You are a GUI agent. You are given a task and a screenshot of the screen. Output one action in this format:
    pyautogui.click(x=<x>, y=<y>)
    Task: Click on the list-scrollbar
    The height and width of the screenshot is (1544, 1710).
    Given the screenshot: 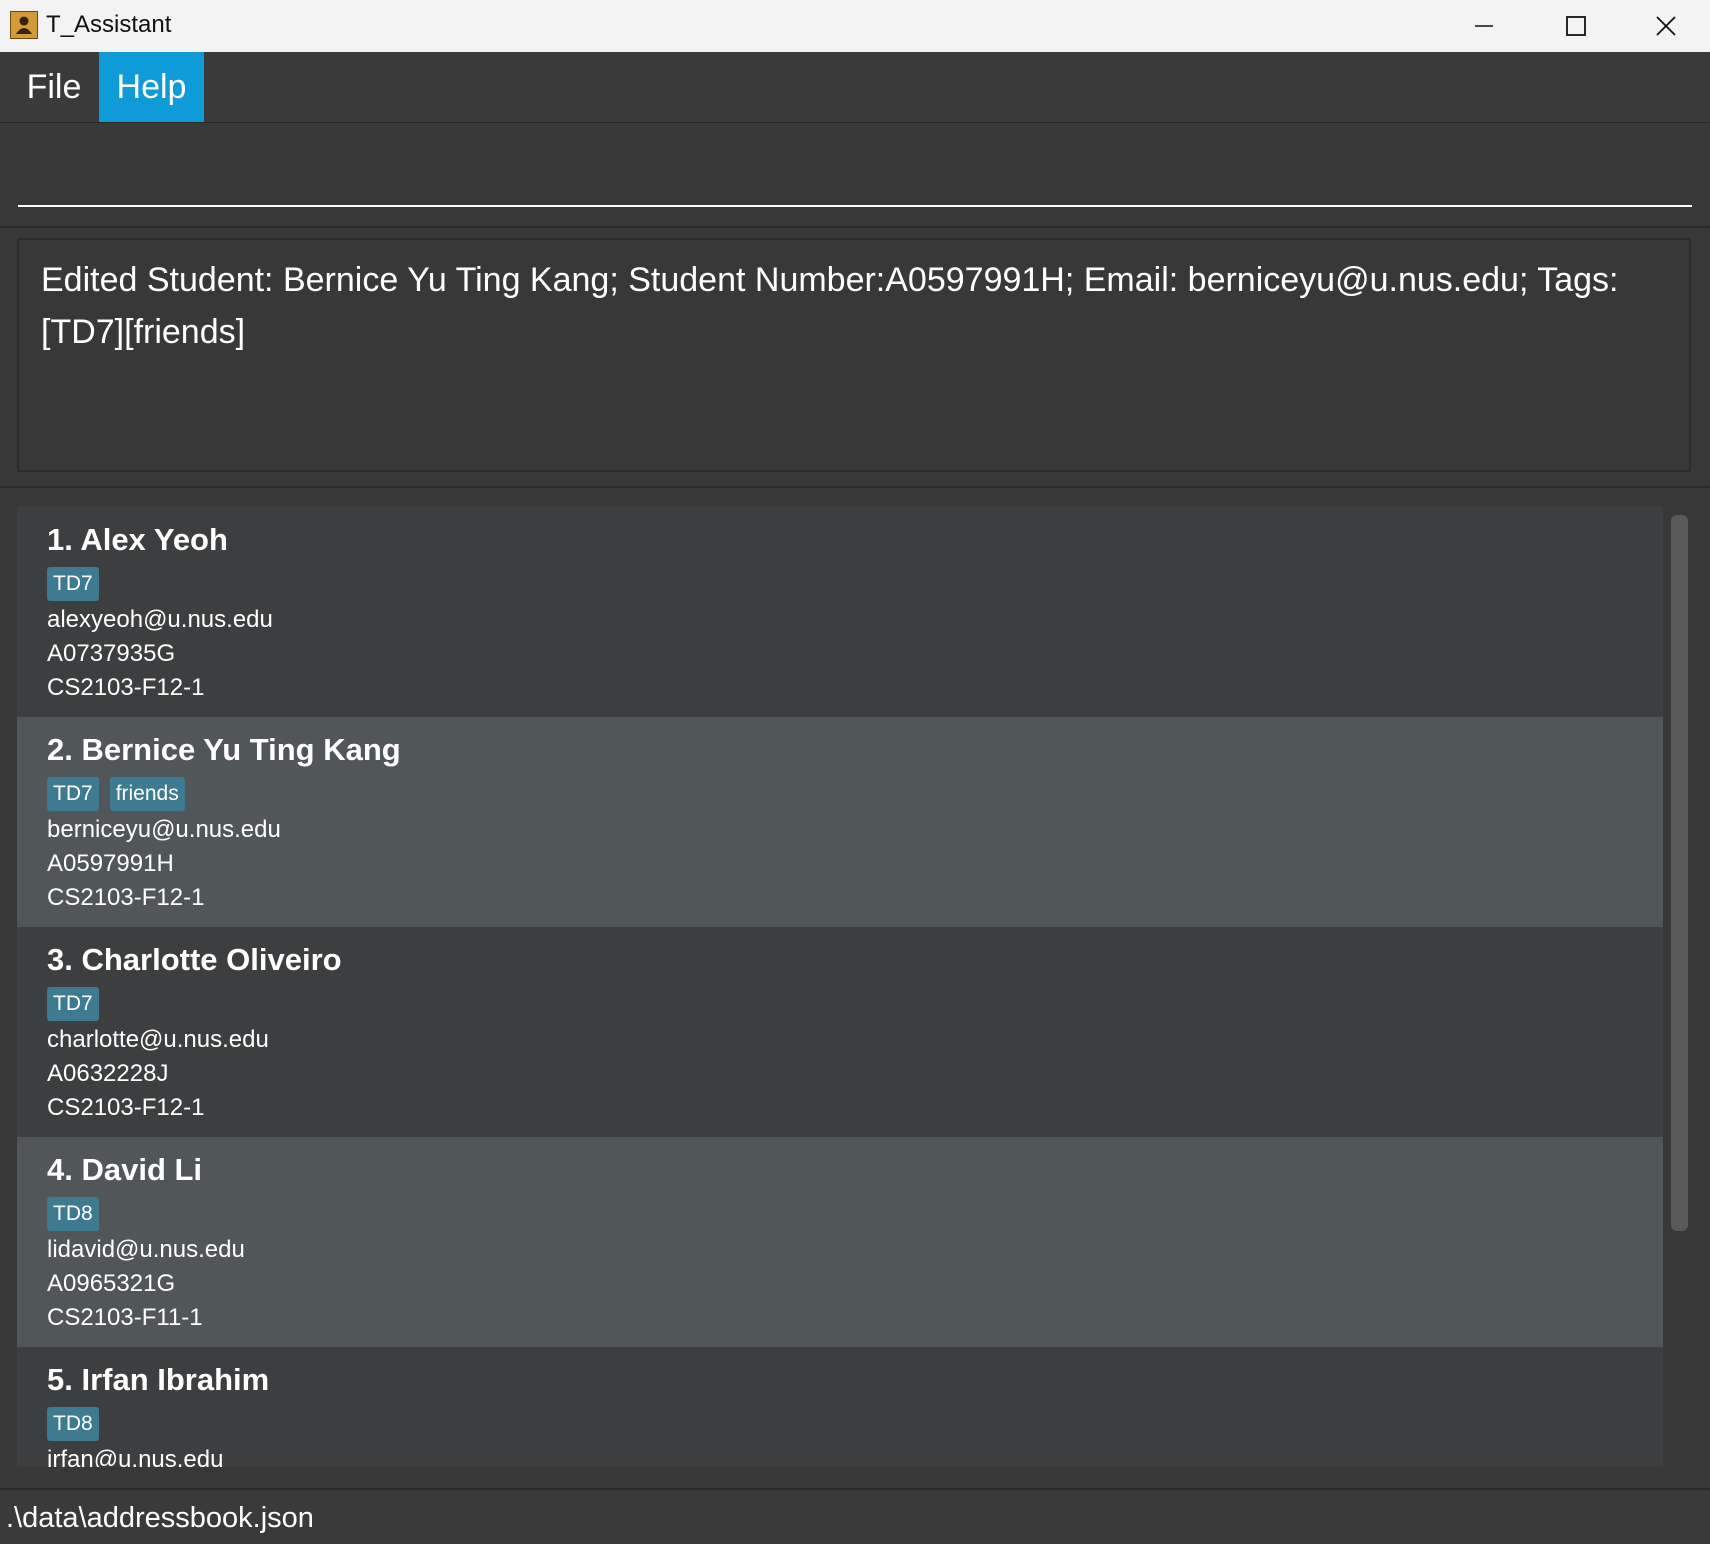 What is the action you would take?
    pyautogui.click(x=1678, y=987)
    